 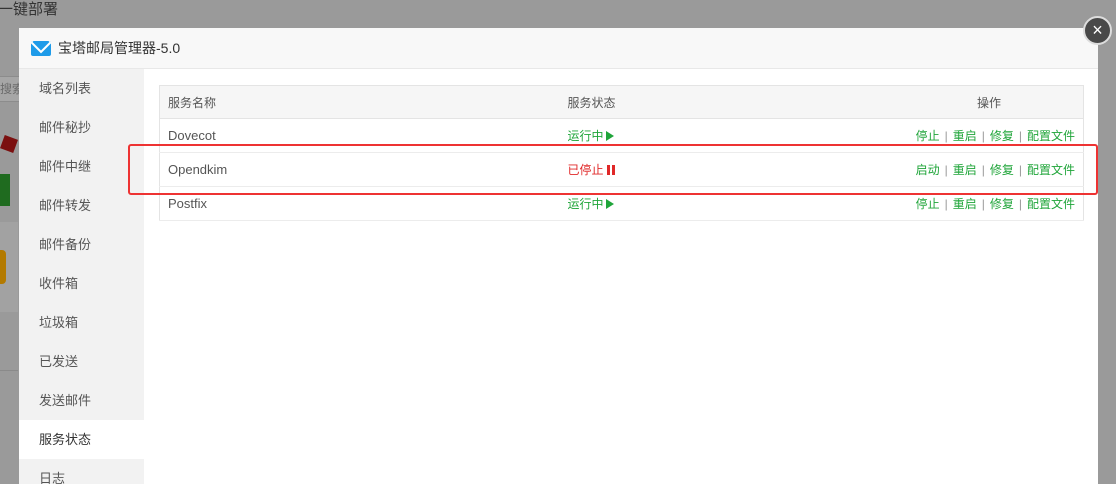 What do you see at coordinates (928, 170) in the screenshot?
I see `start-link: 启动` at bounding box center [928, 170].